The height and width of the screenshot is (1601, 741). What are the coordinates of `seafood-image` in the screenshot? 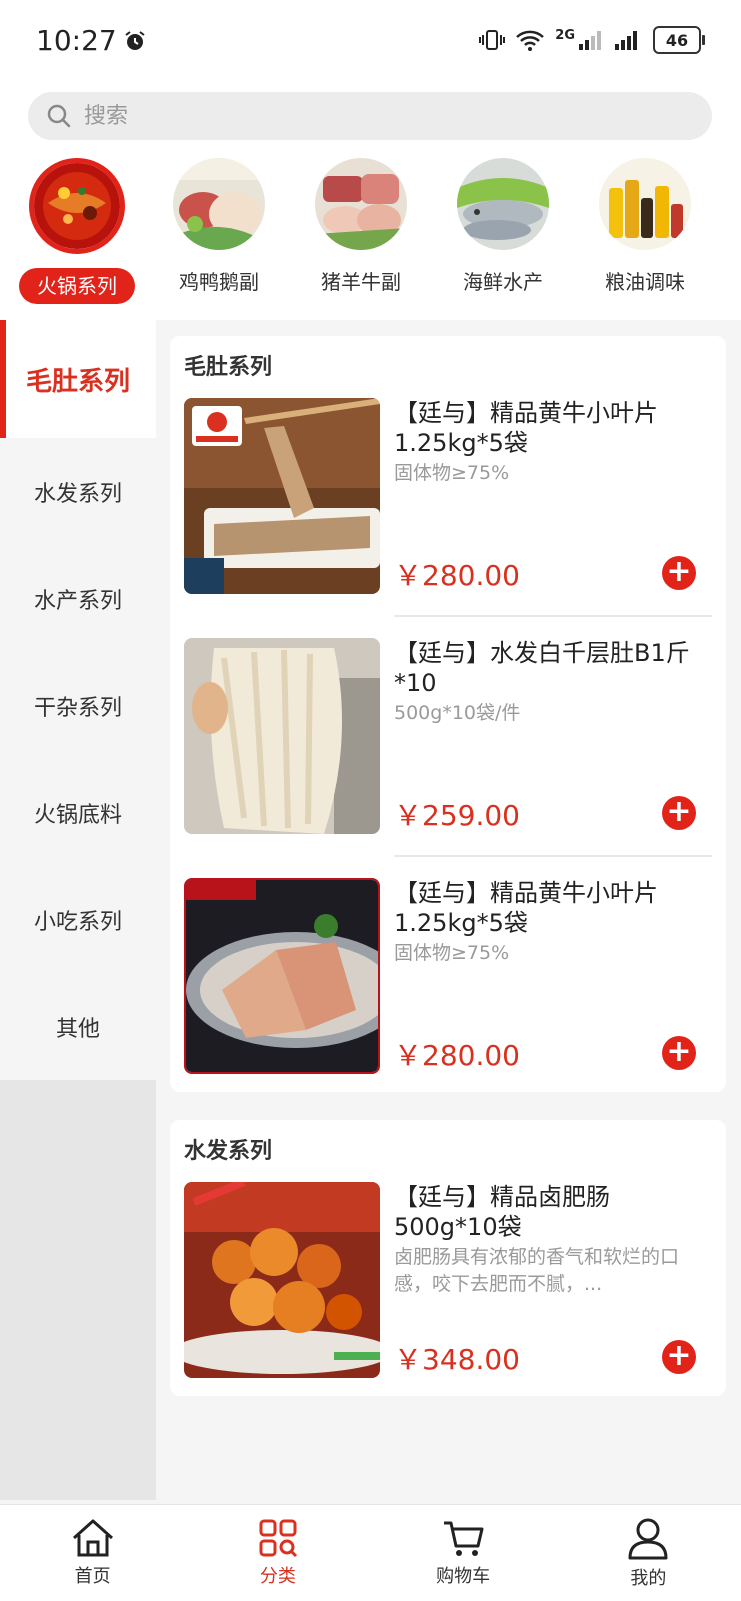 It's located at (503, 204).